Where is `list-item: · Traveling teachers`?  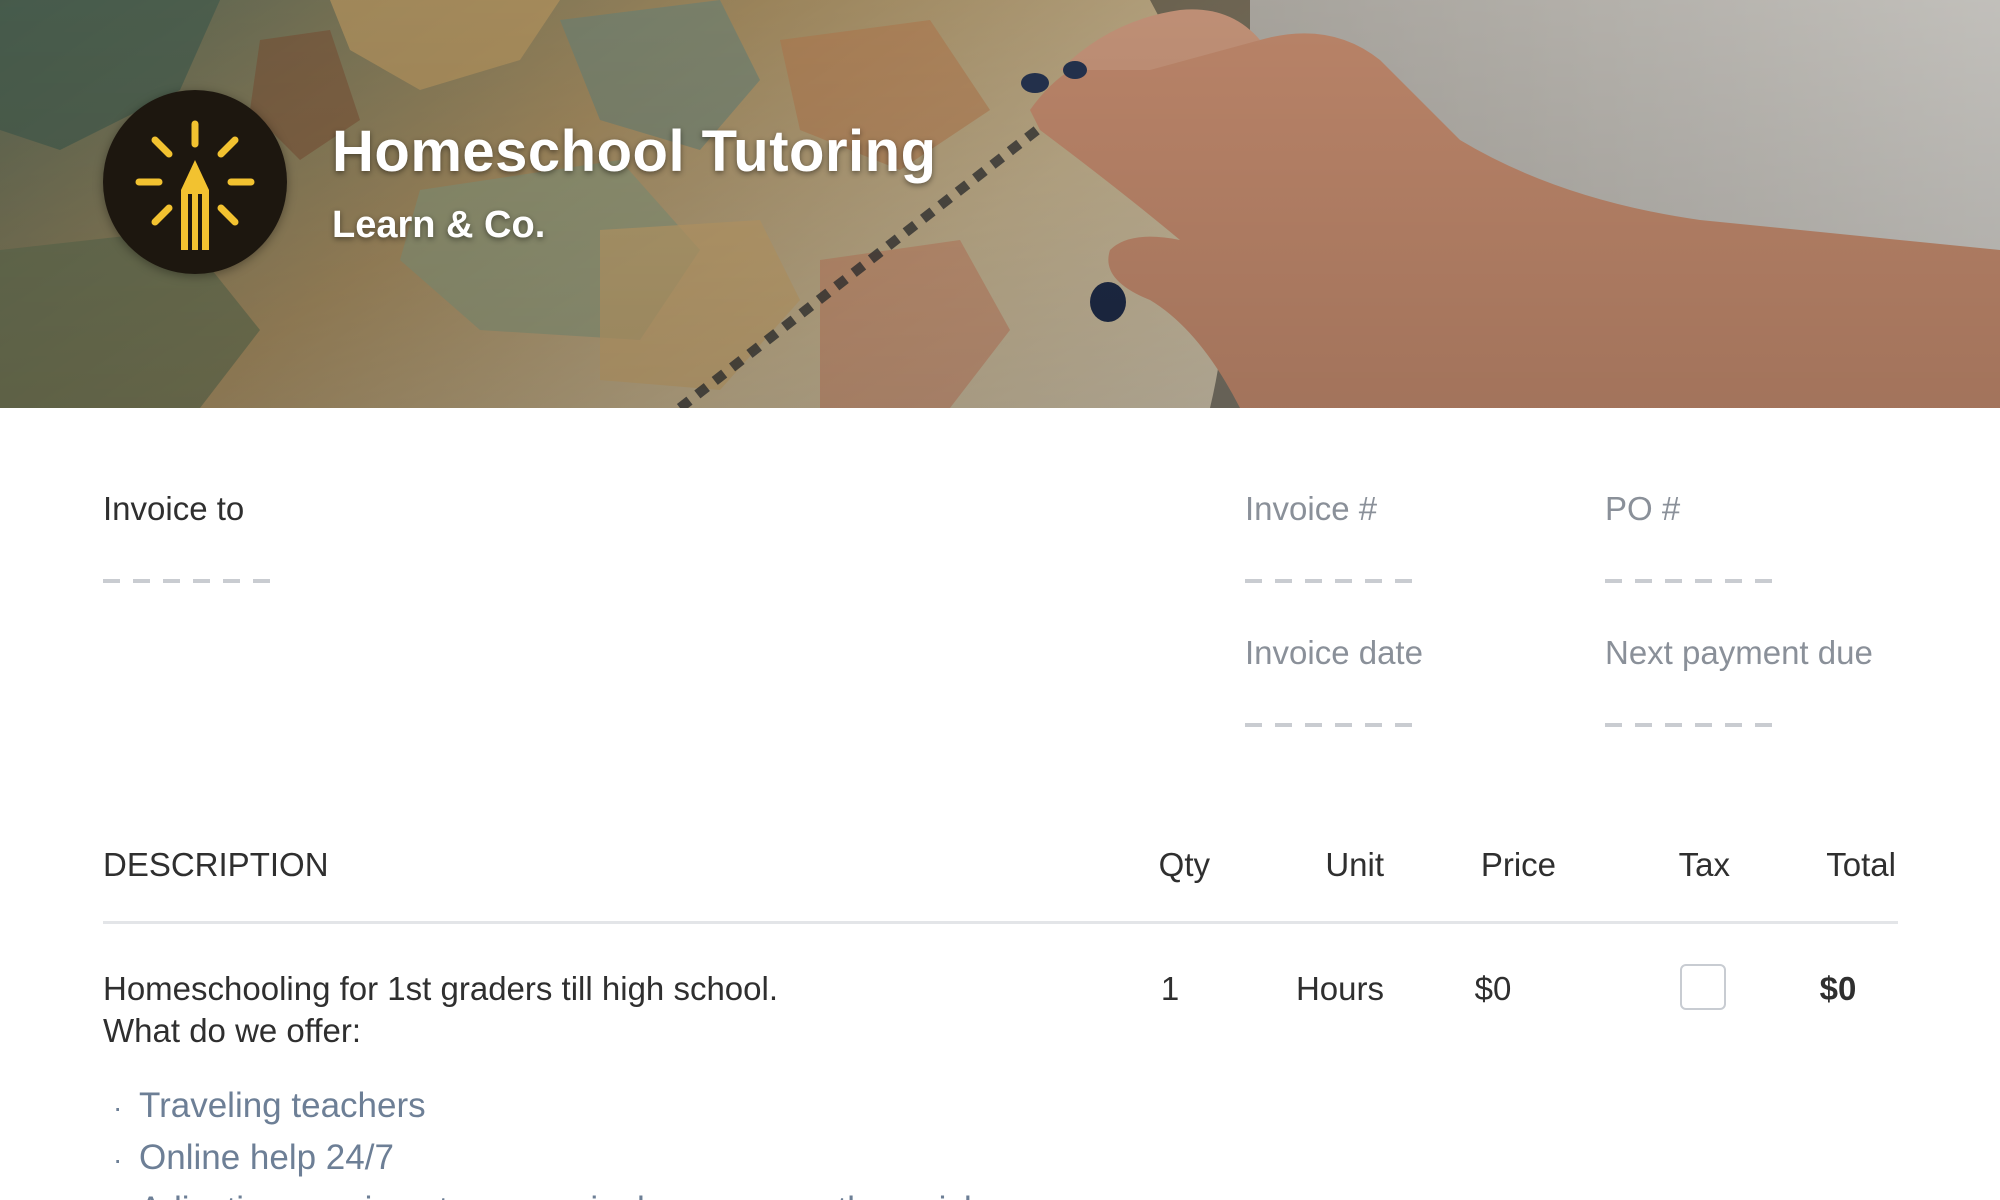
list-item: · Traveling teachers is located at coordinates (269, 1105).